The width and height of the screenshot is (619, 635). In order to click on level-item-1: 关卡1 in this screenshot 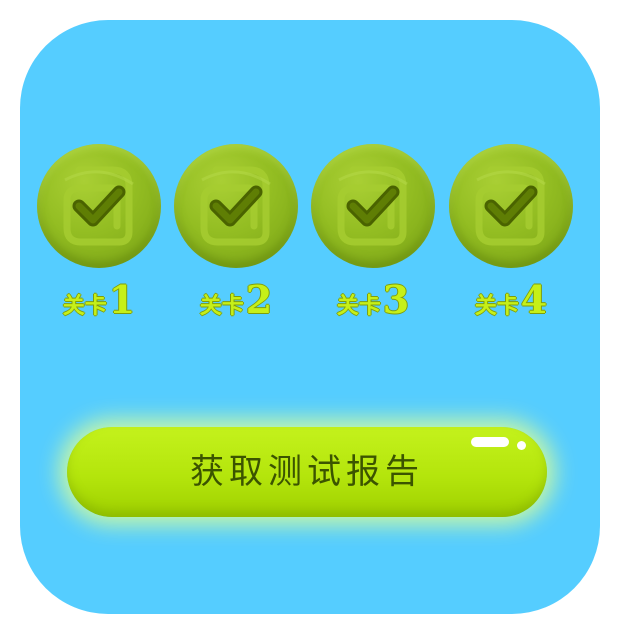, I will do `click(99, 234)`.